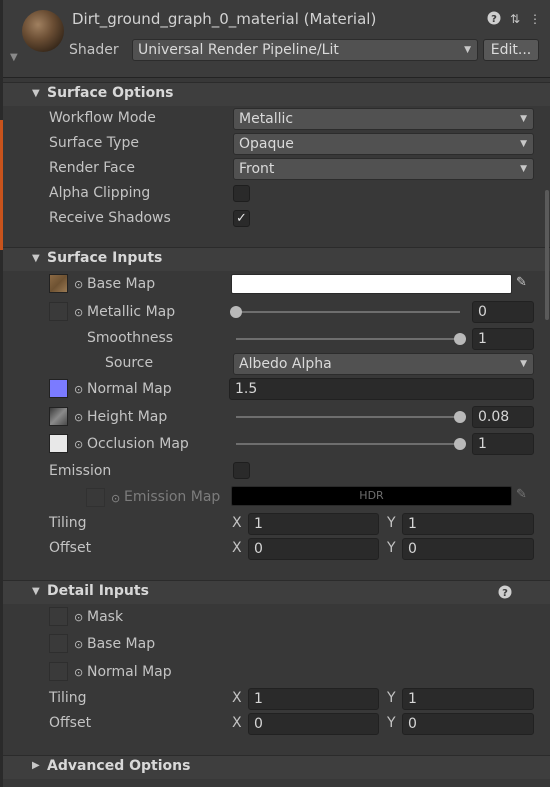  I want to click on occlusion-map-label: Occlusion Map, so click(138, 444).